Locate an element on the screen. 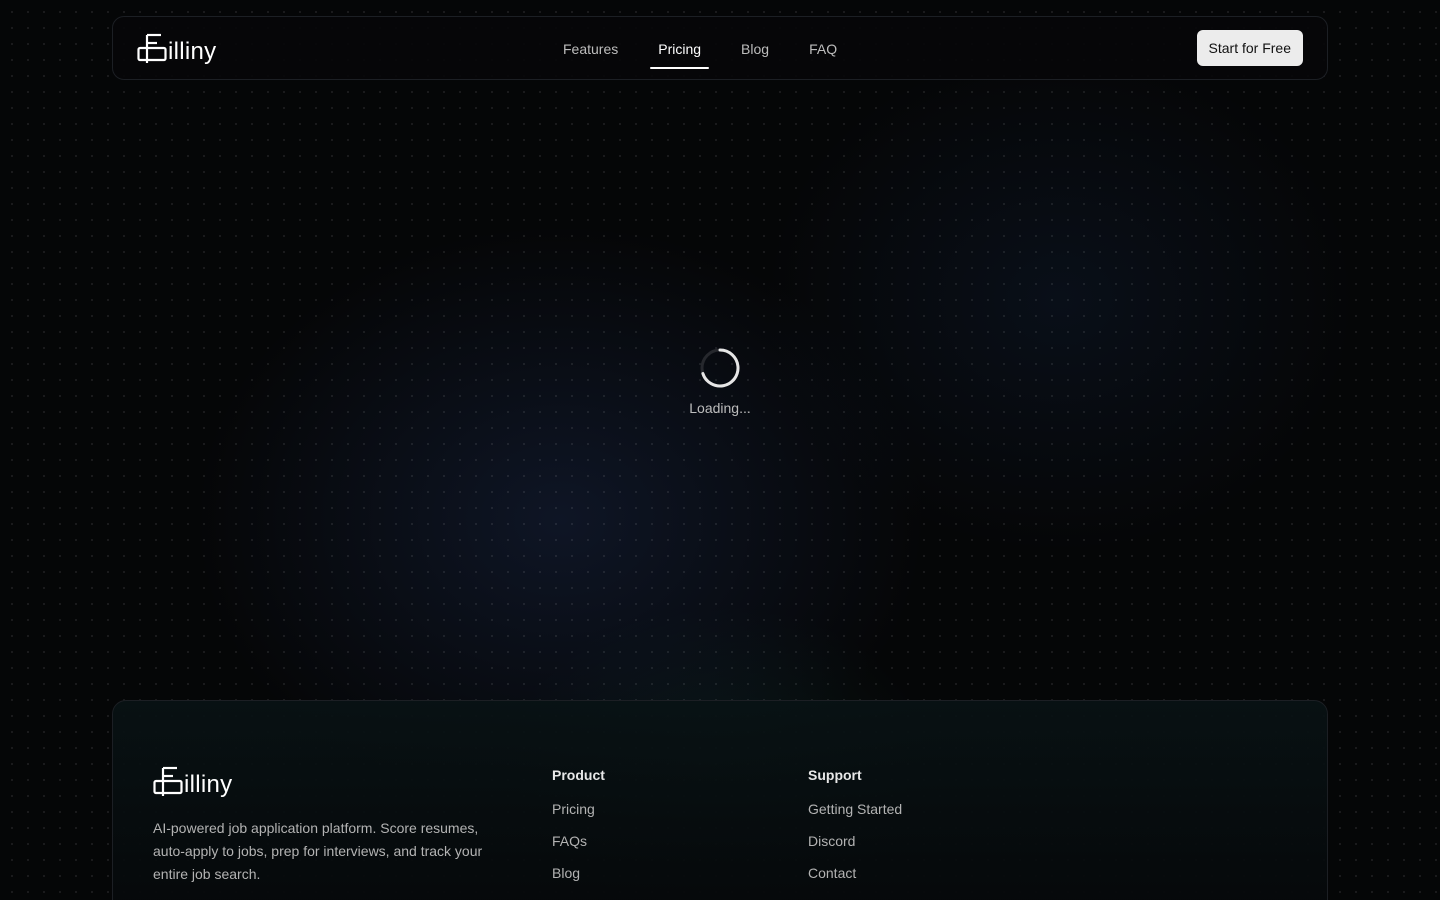  footer-link-pricing: Pricing is located at coordinates (578, 817).